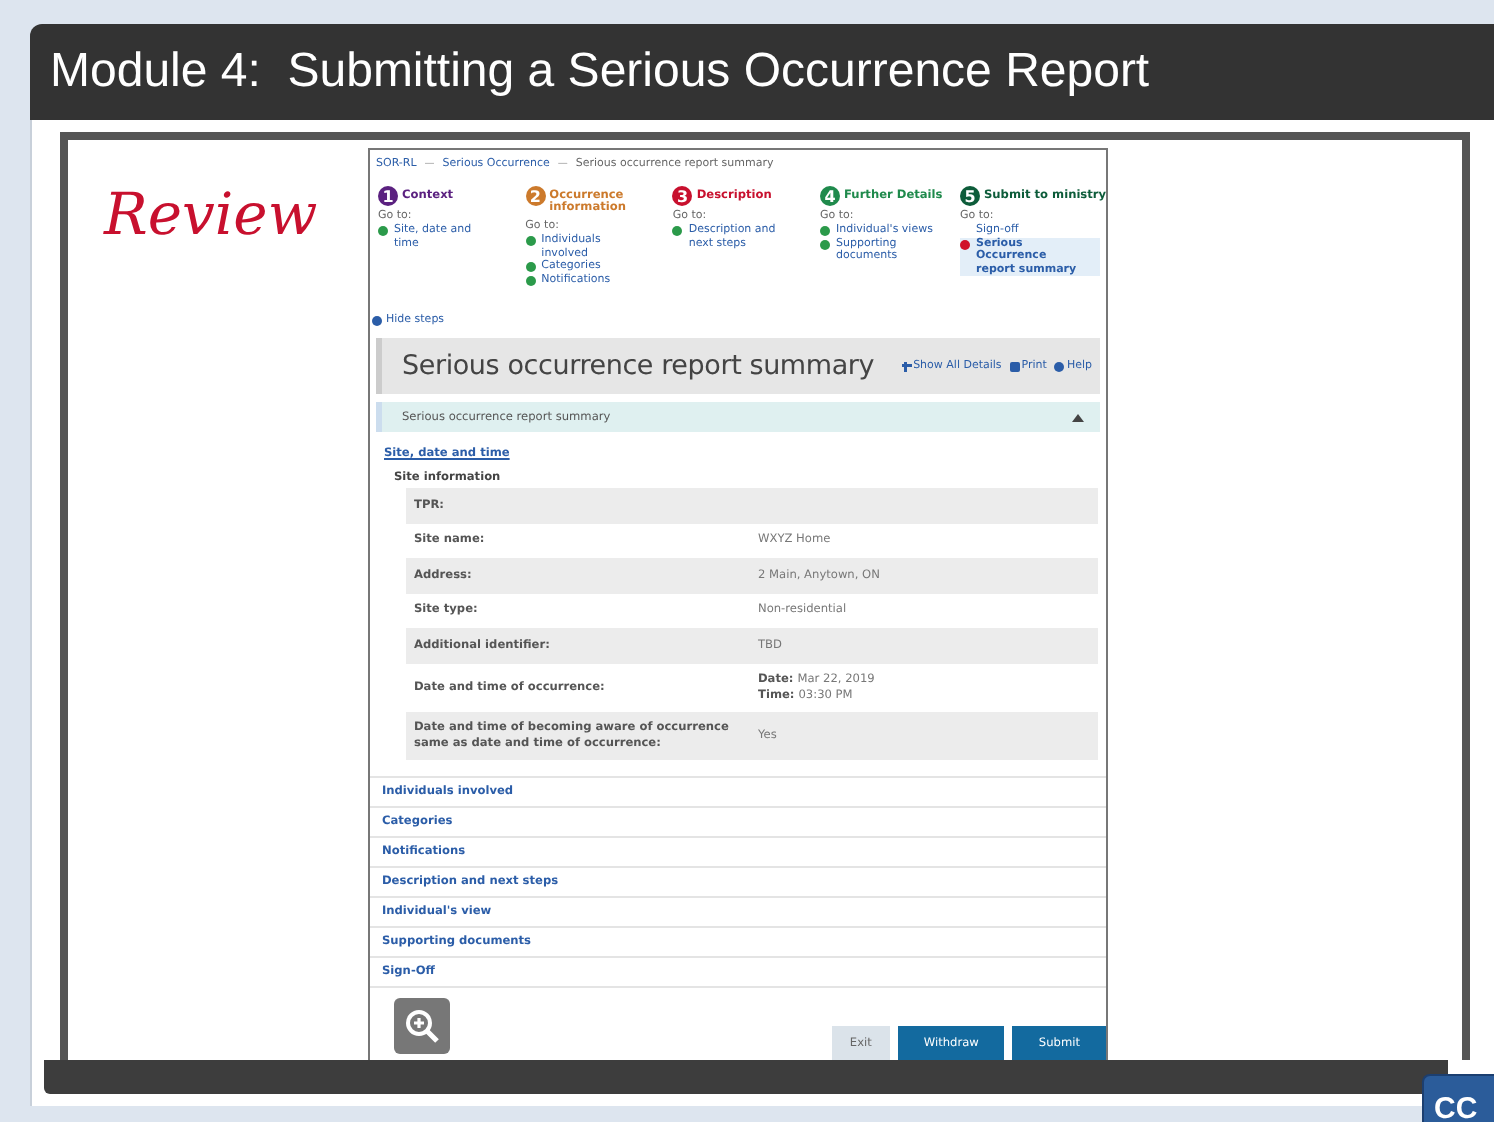  I want to click on zoom-button, so click(422, 1026).